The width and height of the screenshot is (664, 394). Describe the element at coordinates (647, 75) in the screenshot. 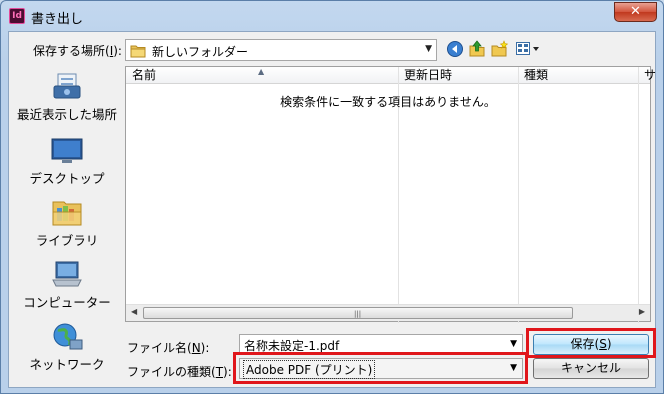

I see `column-header-size: サ` at that location.